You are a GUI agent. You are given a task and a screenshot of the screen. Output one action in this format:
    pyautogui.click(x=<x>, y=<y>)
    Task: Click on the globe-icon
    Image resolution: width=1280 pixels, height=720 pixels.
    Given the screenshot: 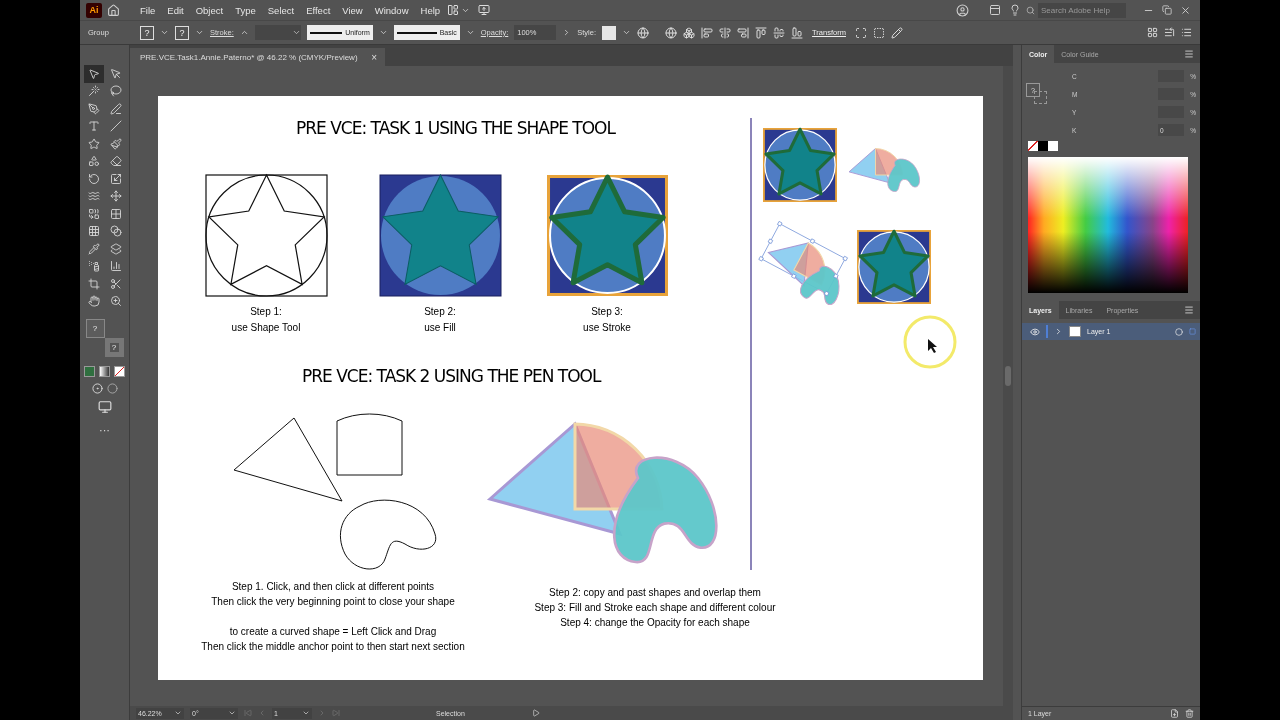 What is the action you would take?
    pyautogui.click(x=671, y=32)
    